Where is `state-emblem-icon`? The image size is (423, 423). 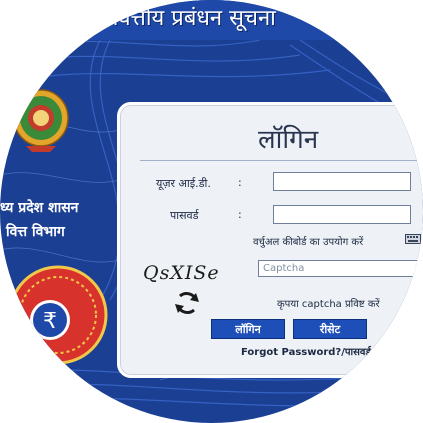 state-emblem-icon is located at coordinates (41, 120).